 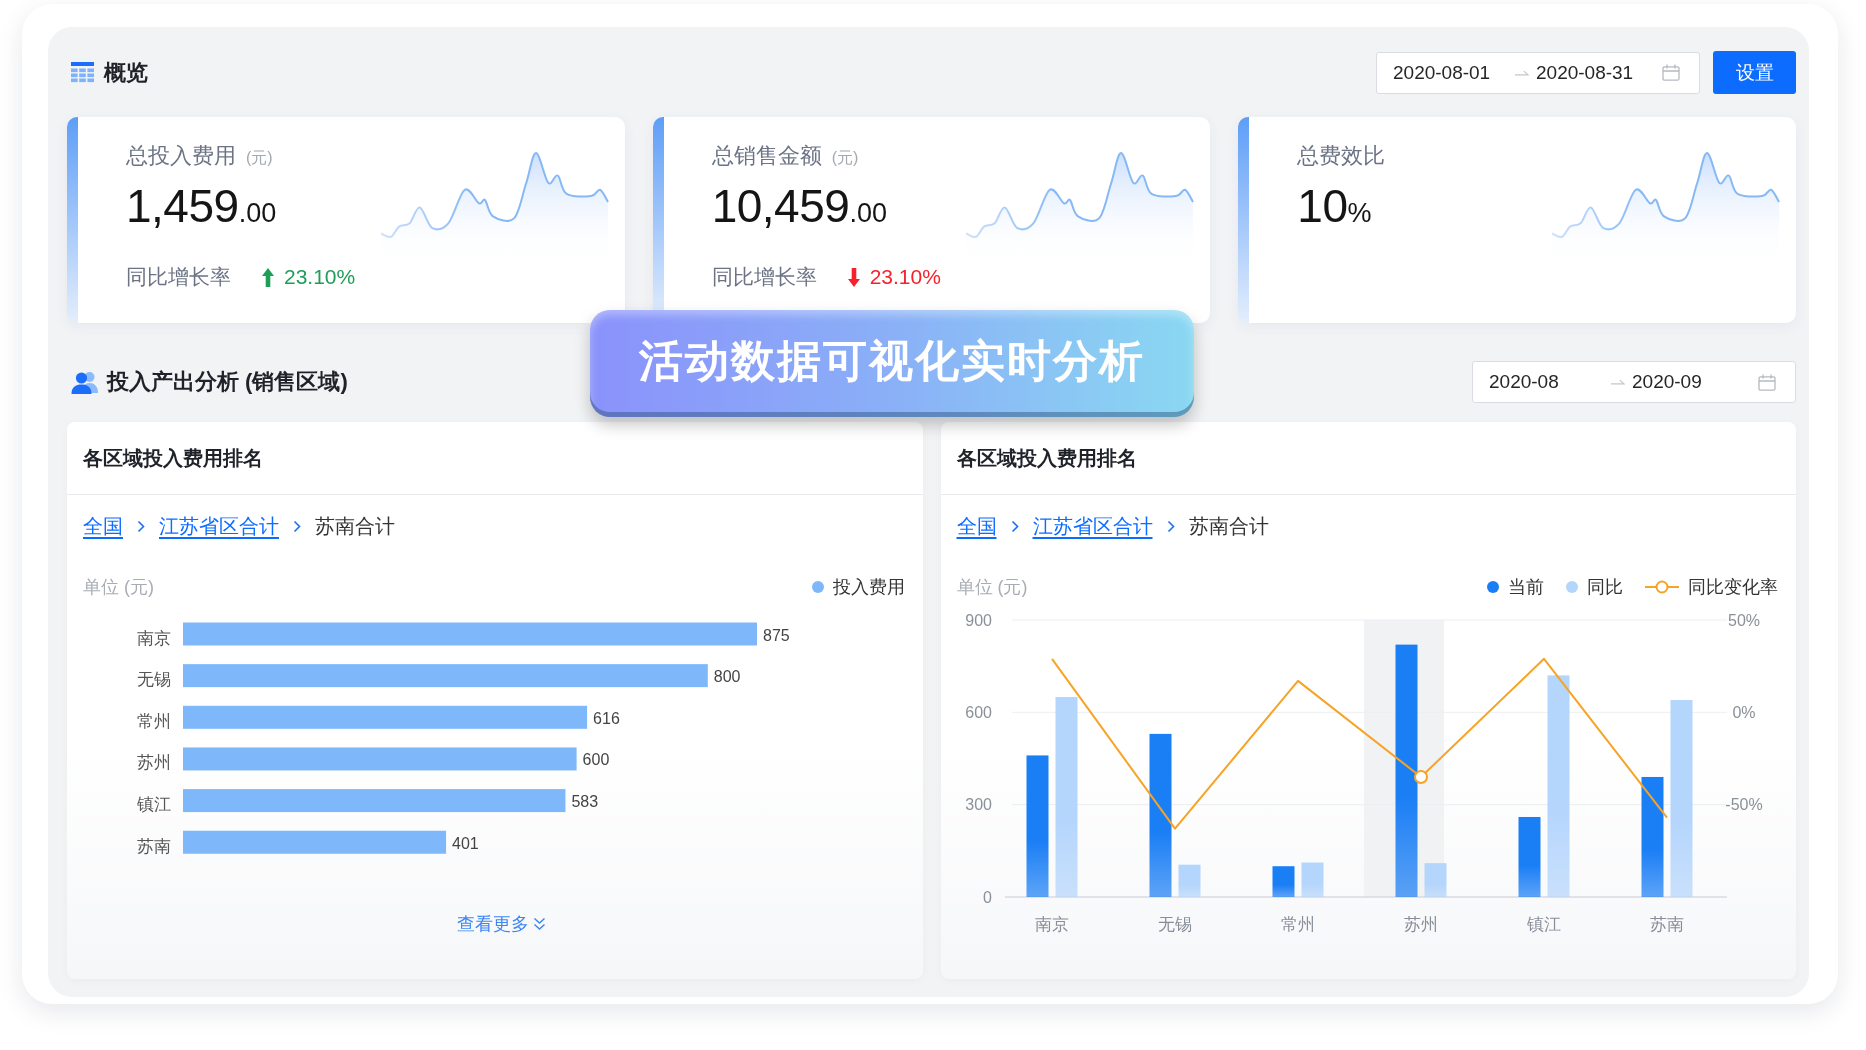 What do you see at coordinates (1297, 924) in the screenshot?
I see `x-axis-label: 常州` at bounding box center [1297, 924].